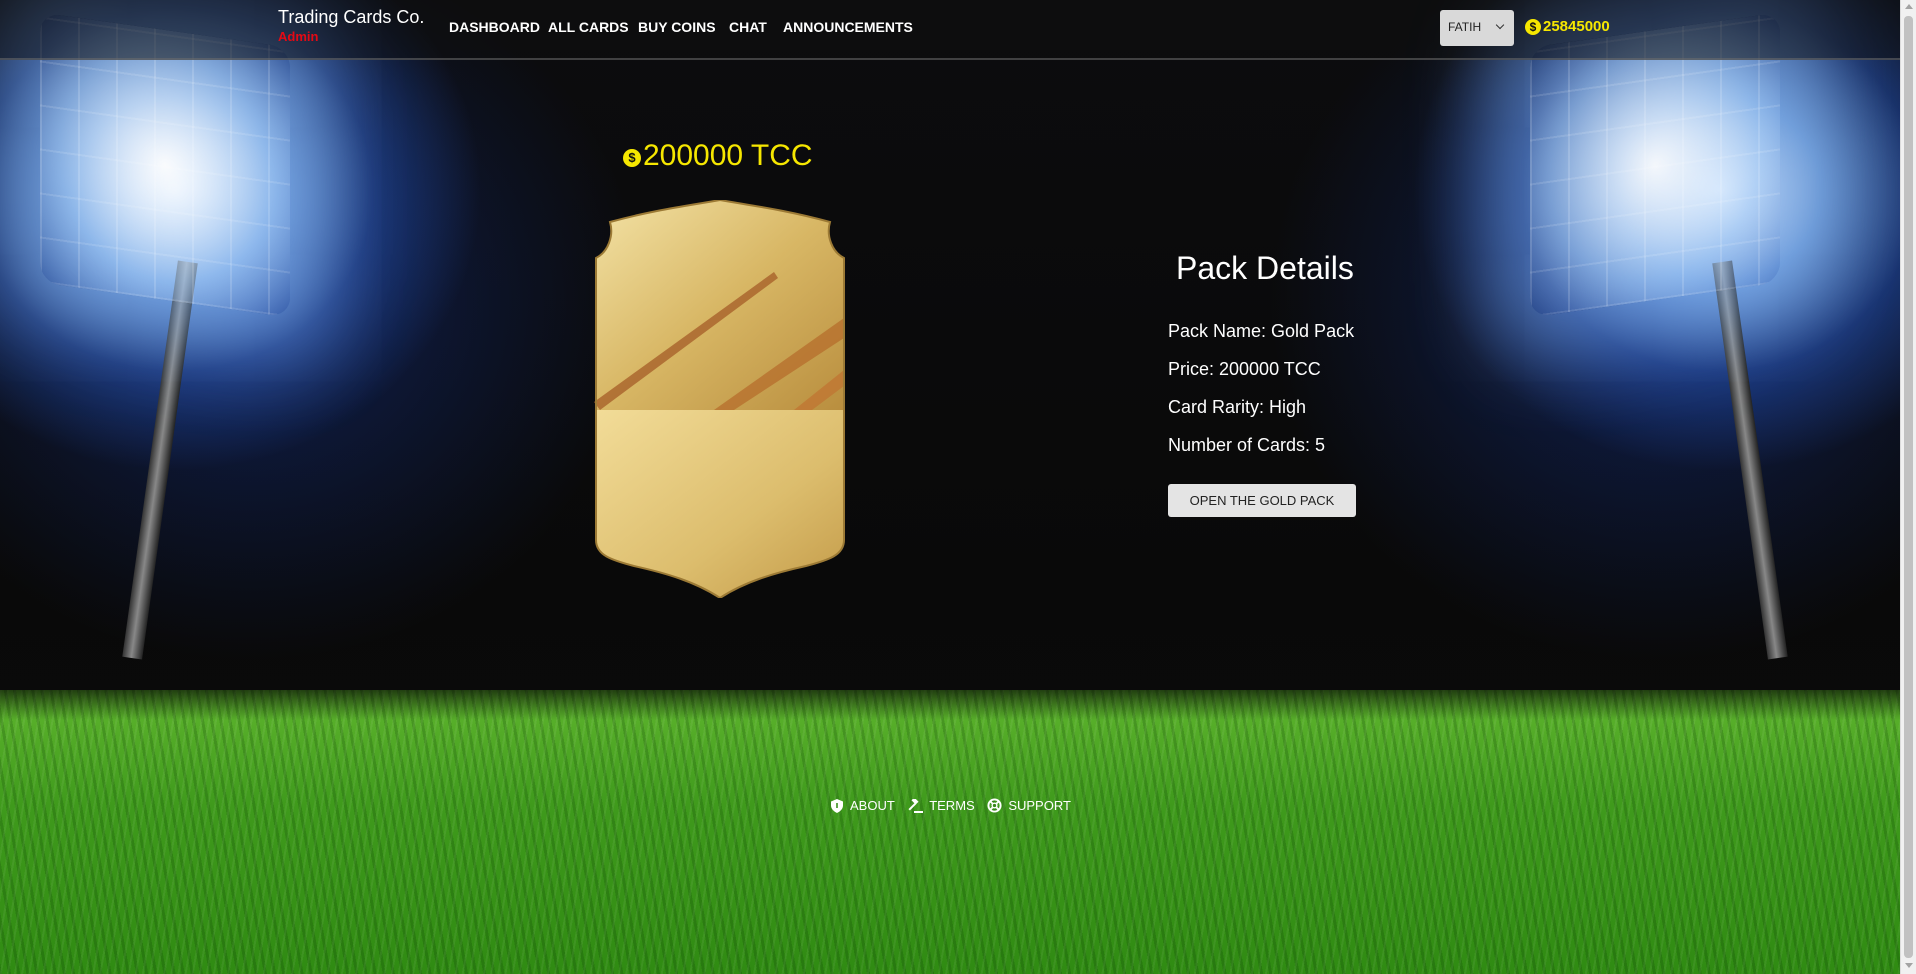 This screenshot has height=974, width=1916. I want to click on footer-about-link: ABOUT, so click(864, 805).